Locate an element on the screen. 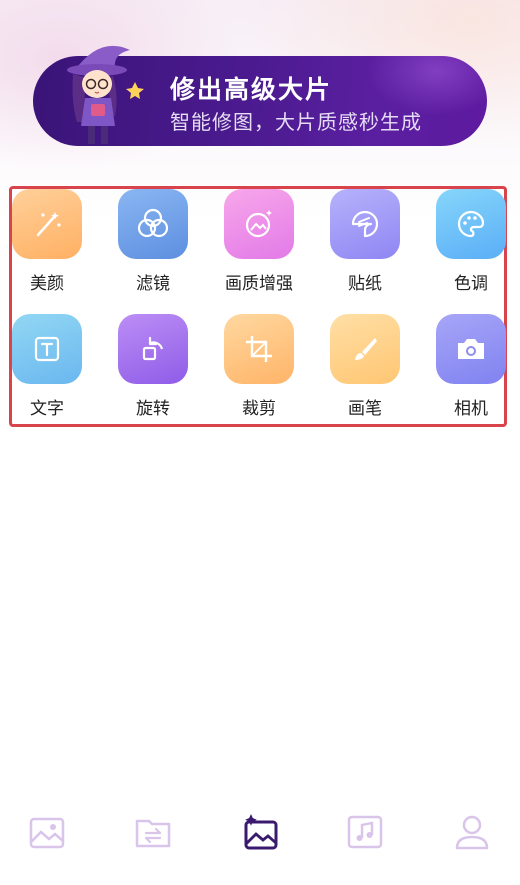  tool-label: 裁剪 is located at coordinates (259, 409).